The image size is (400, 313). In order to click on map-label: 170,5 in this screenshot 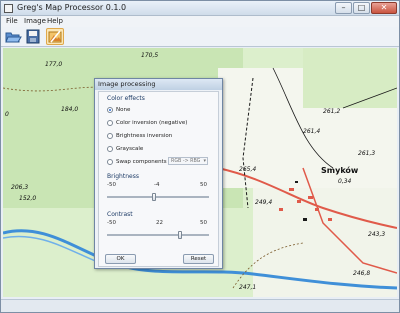, I will do `click(150, 55)`.